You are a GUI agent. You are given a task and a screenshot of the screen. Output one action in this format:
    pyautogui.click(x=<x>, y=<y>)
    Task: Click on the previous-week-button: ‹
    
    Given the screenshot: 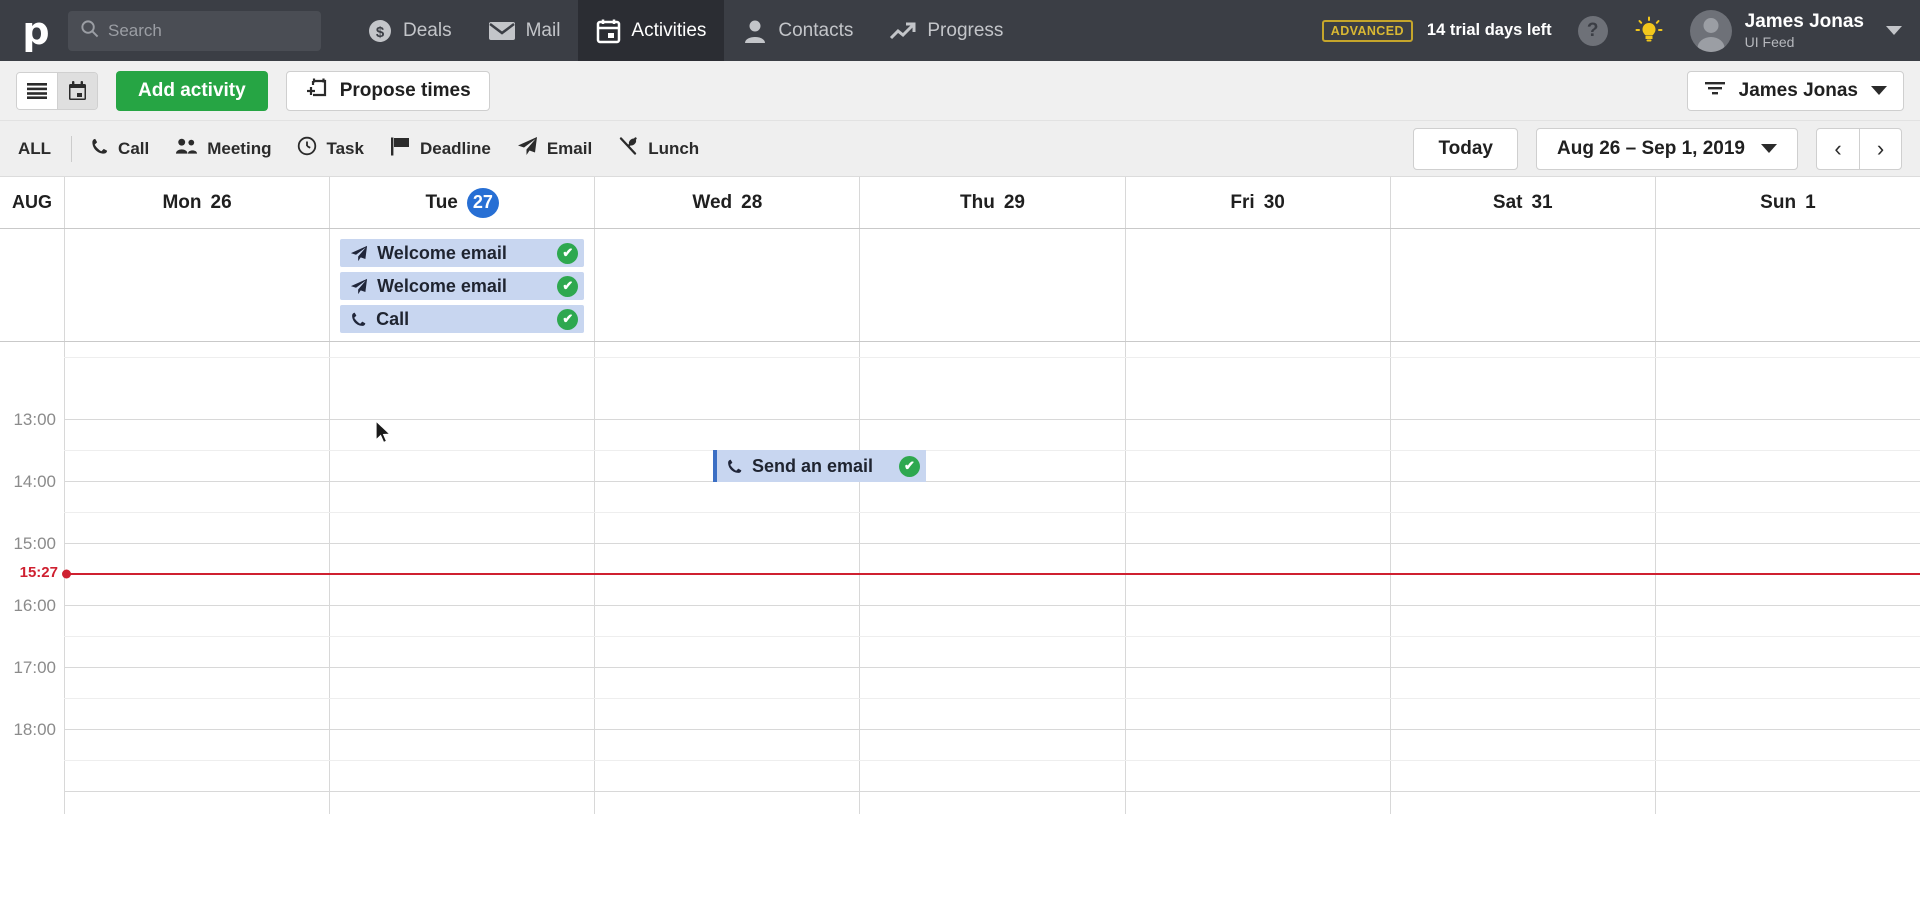 What is the action you would take?
    pyautogui.click(x=1838, y=149)
    